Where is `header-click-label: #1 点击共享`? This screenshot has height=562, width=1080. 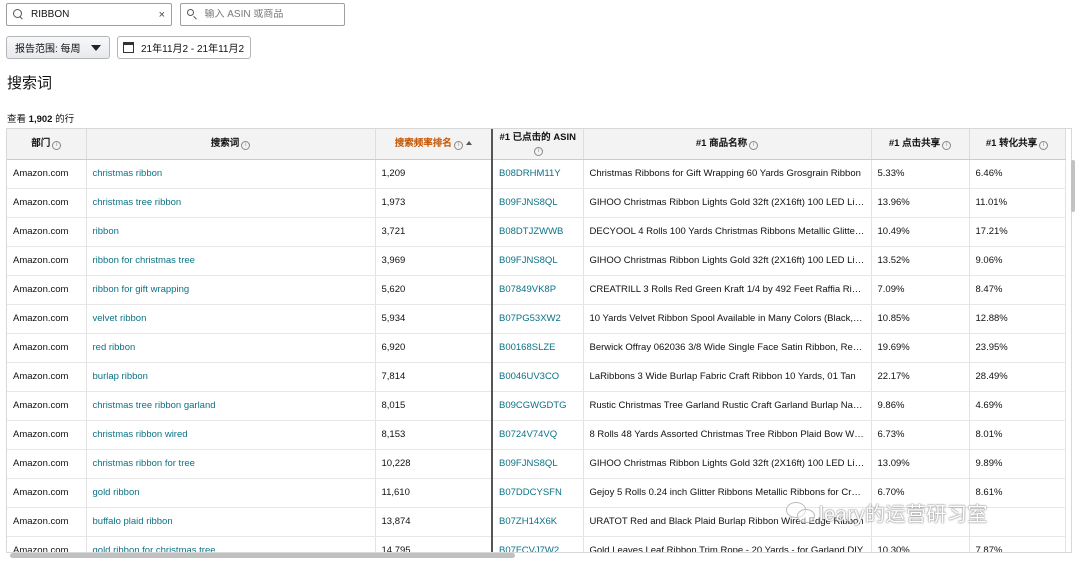 header-click-label: #1 点击共享 is located at coordinates (914, 143).